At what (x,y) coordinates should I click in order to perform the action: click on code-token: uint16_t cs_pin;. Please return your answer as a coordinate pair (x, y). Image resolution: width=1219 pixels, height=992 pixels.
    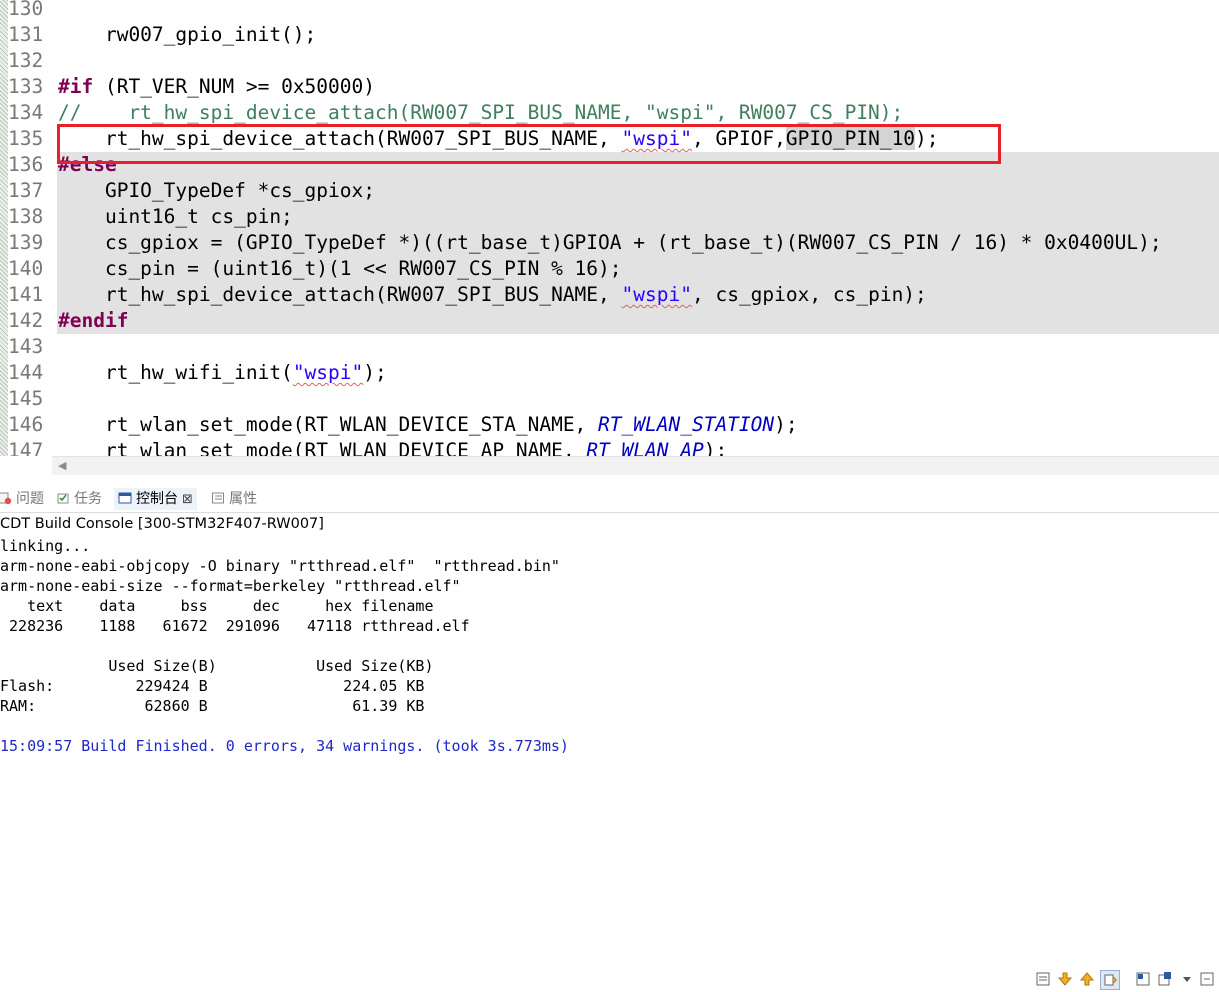
    Looking at the image, I should click on (175, 216).